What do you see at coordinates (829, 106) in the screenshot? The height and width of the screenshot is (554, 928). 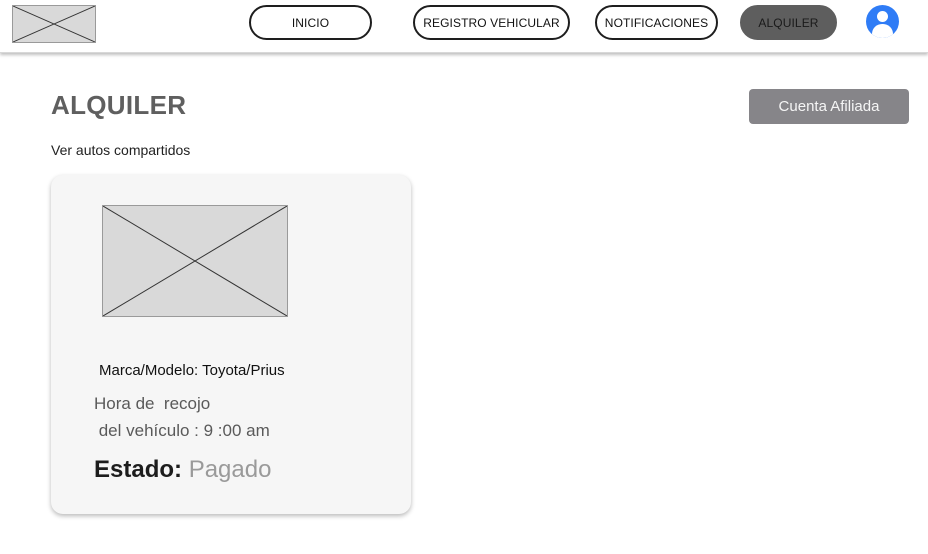 I see `affiliated-account-button: Cuenta Afiliada` at bounding box center [829, 106].